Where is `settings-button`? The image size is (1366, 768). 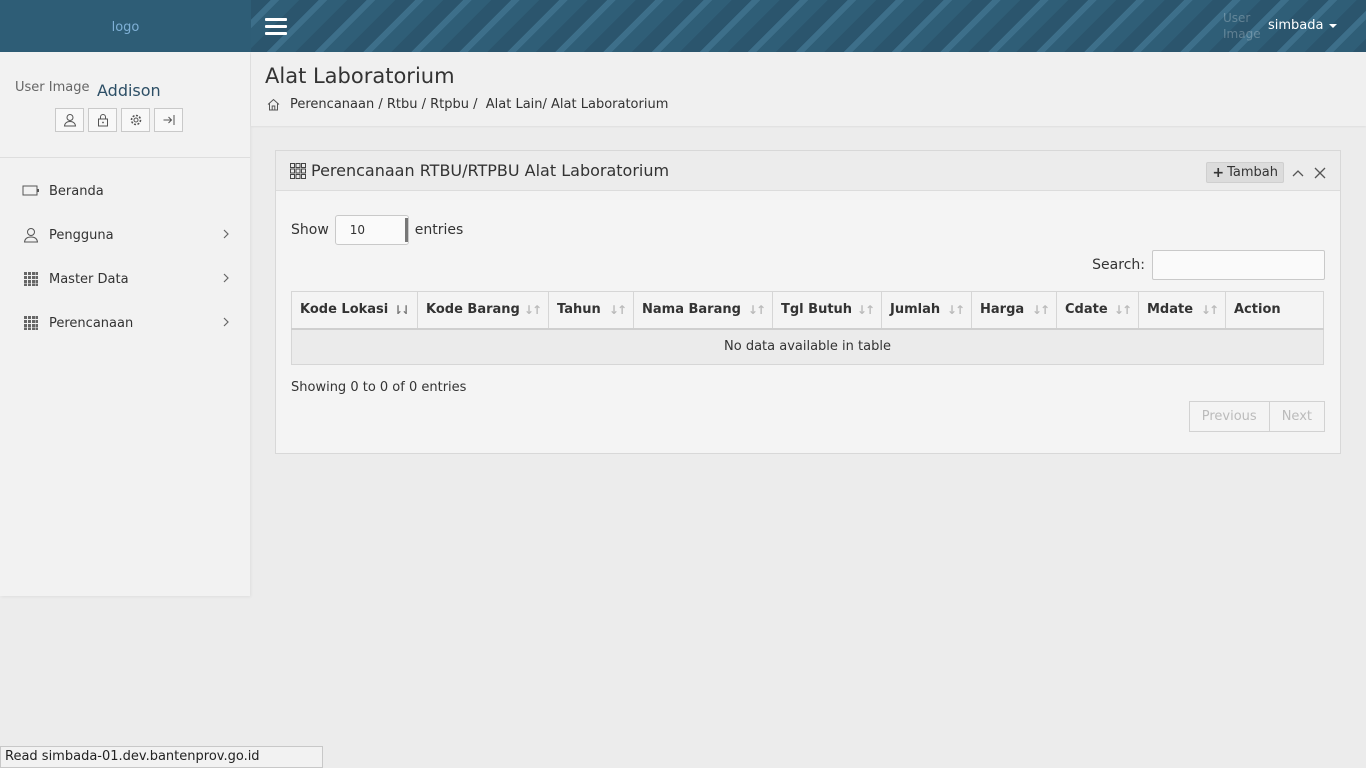
settings-button is located at coordinates (135, 120).